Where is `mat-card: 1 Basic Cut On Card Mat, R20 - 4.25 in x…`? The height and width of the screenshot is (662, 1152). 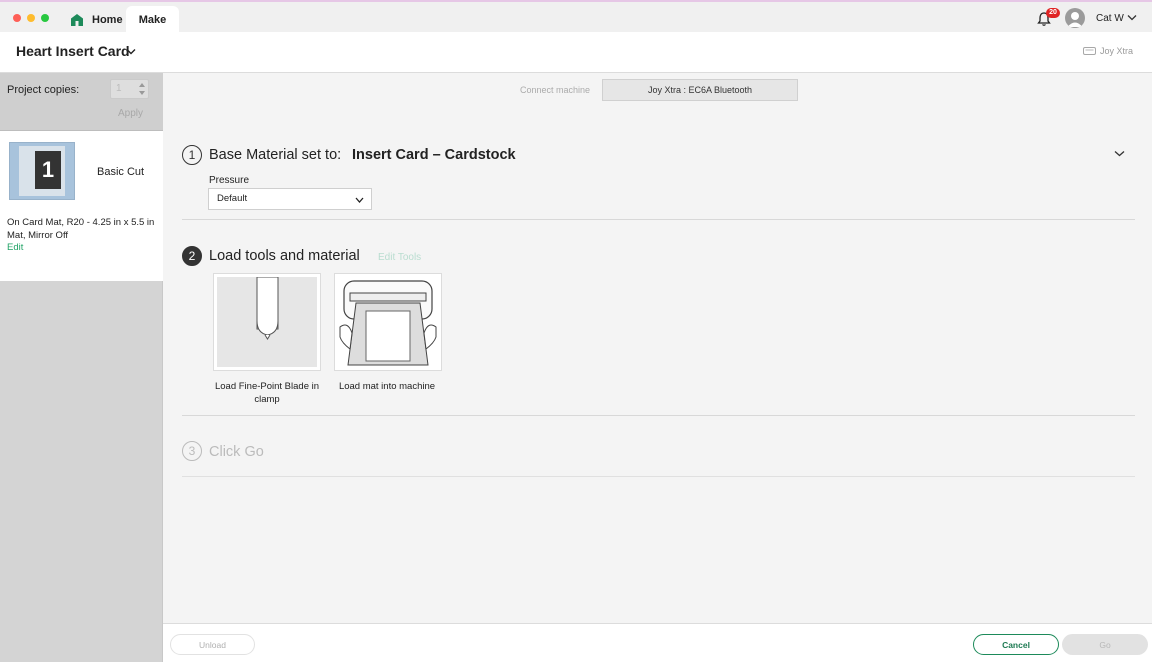 mat-card: 1 Basic Cut On Card Mat, R20 - 4.25 in x… is located at coordinates (81, 206).